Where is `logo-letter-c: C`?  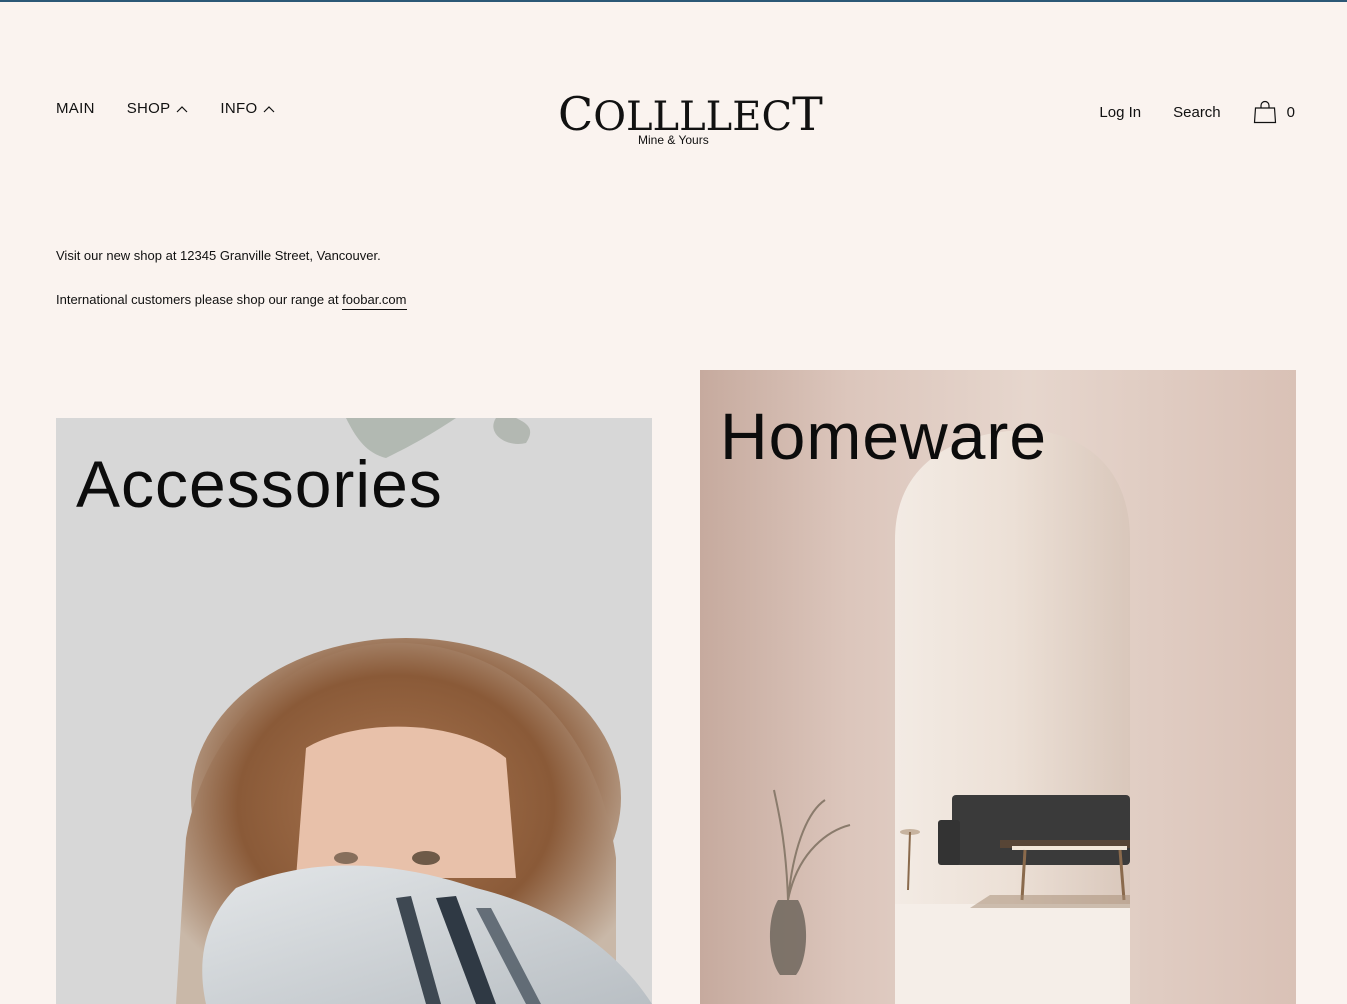 logo-letter-c: C is located at coordinates (576, 114).